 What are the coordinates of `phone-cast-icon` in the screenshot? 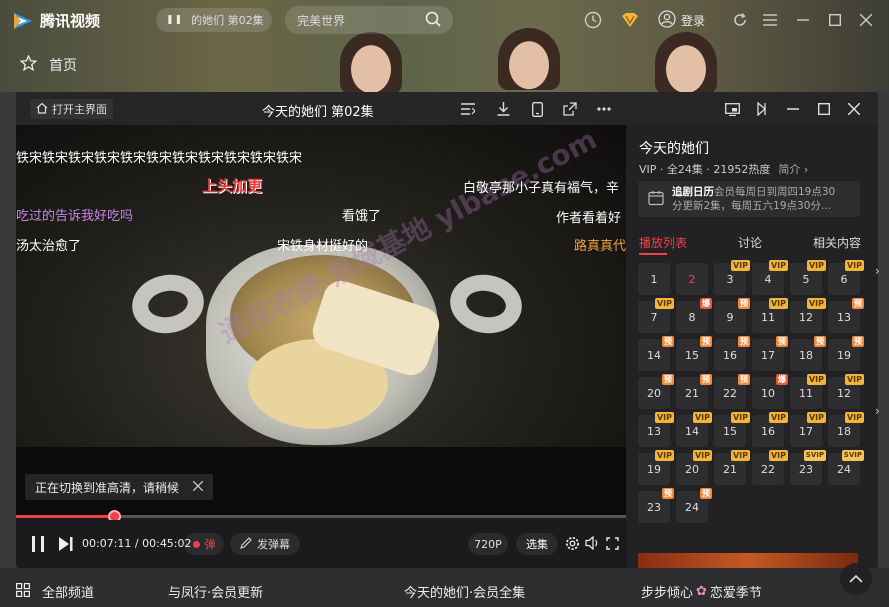 It's located at (537, 109).